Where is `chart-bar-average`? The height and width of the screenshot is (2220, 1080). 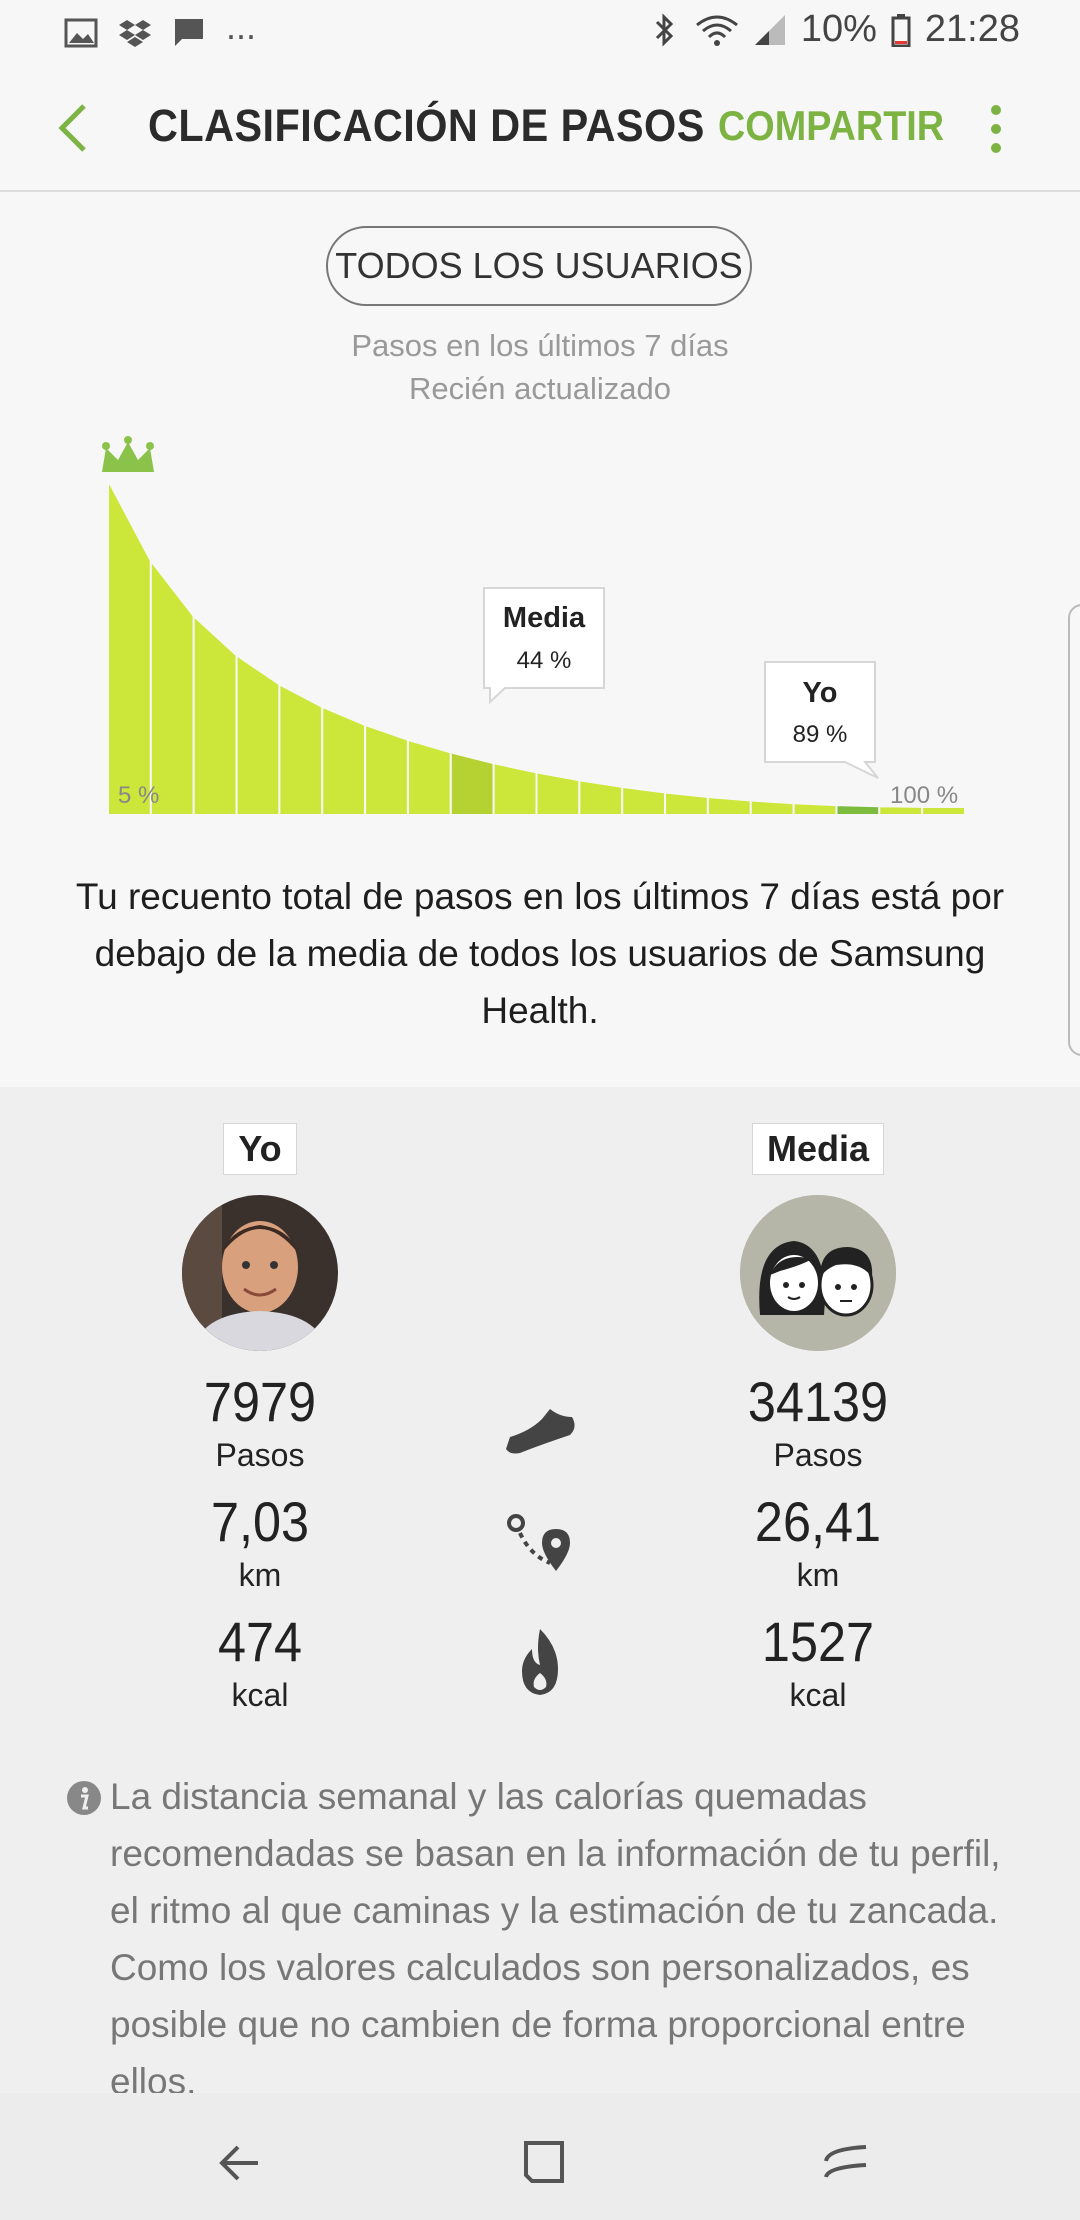
chart-bar-average is located at coordinates (472, 783).